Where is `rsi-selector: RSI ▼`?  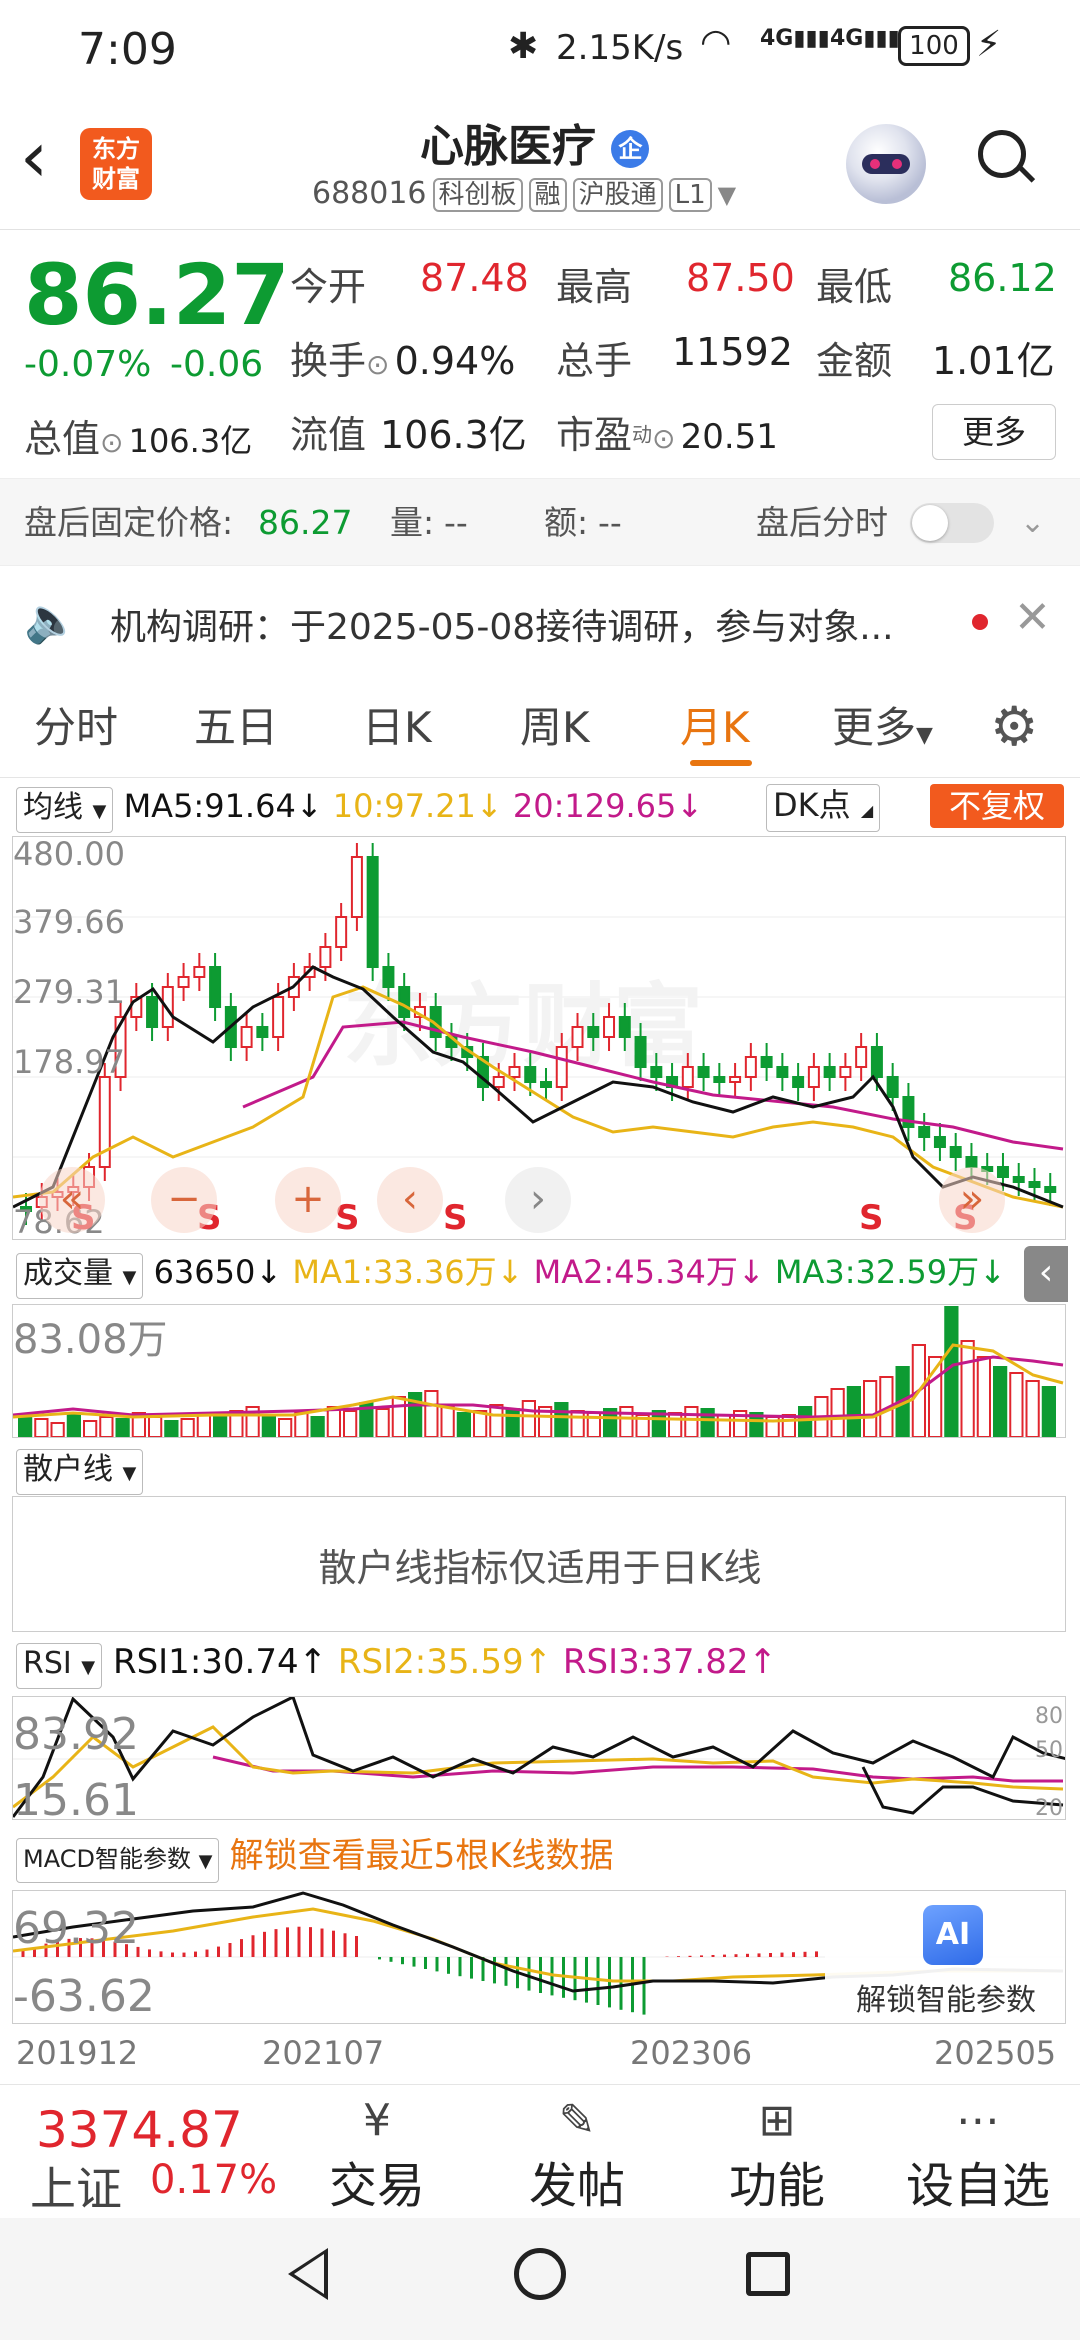
rsi-selector: RSI ▼ is located at coordinates (59, 1666).